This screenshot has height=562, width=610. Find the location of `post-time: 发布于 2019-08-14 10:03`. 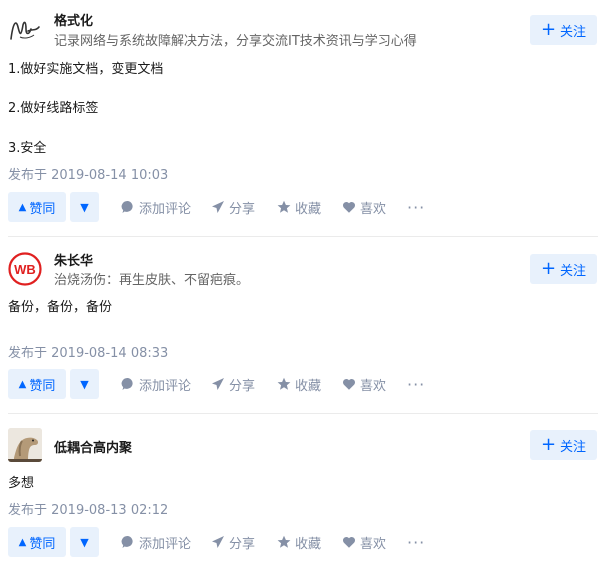

post-time: 发布于 2019-08-14 10:03 is located at coordinates (88, 173).